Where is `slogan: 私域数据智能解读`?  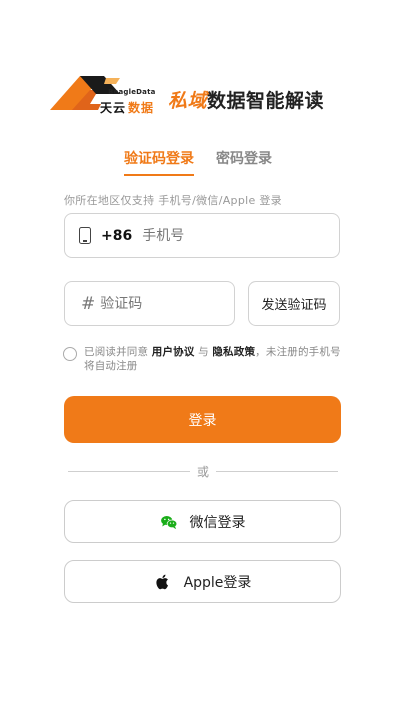
slogan: 私域数据智能解读 is located at coordinates (246, 99).